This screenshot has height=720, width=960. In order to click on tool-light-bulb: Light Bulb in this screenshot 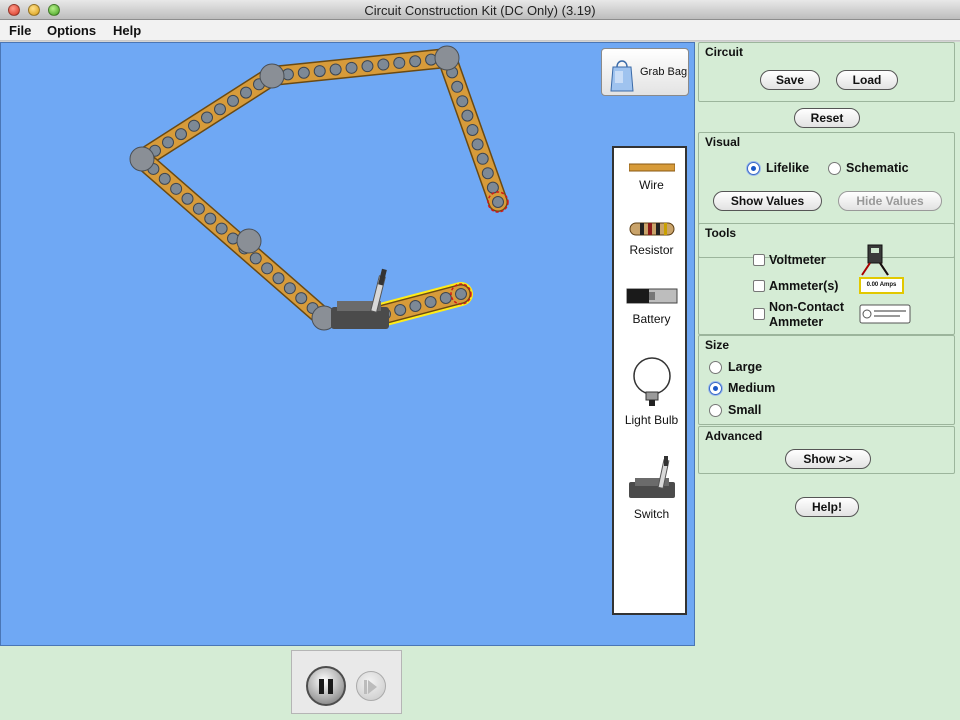, I will do `click(651, 391)`.